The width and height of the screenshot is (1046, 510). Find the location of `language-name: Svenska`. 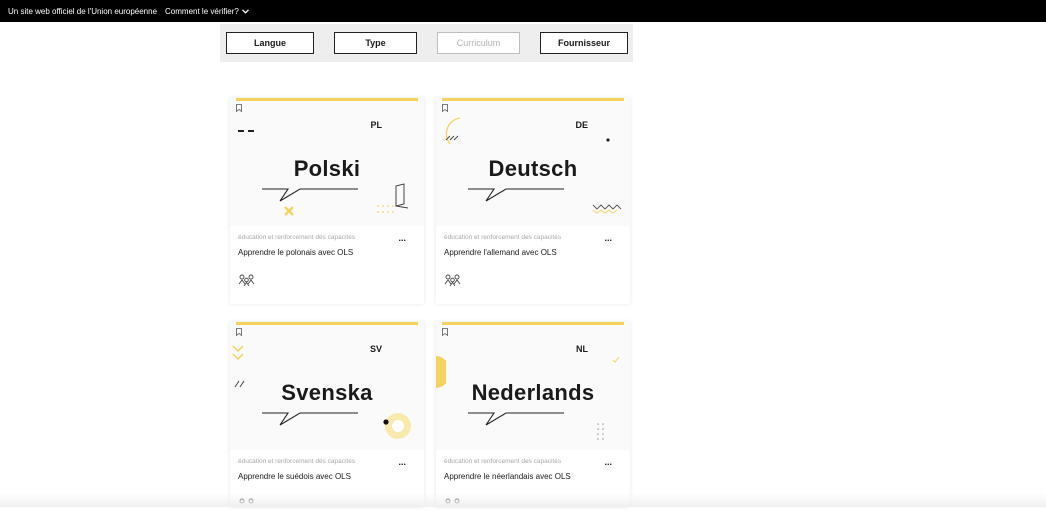

language-name: Svenska is located at coordinates (327, 392).